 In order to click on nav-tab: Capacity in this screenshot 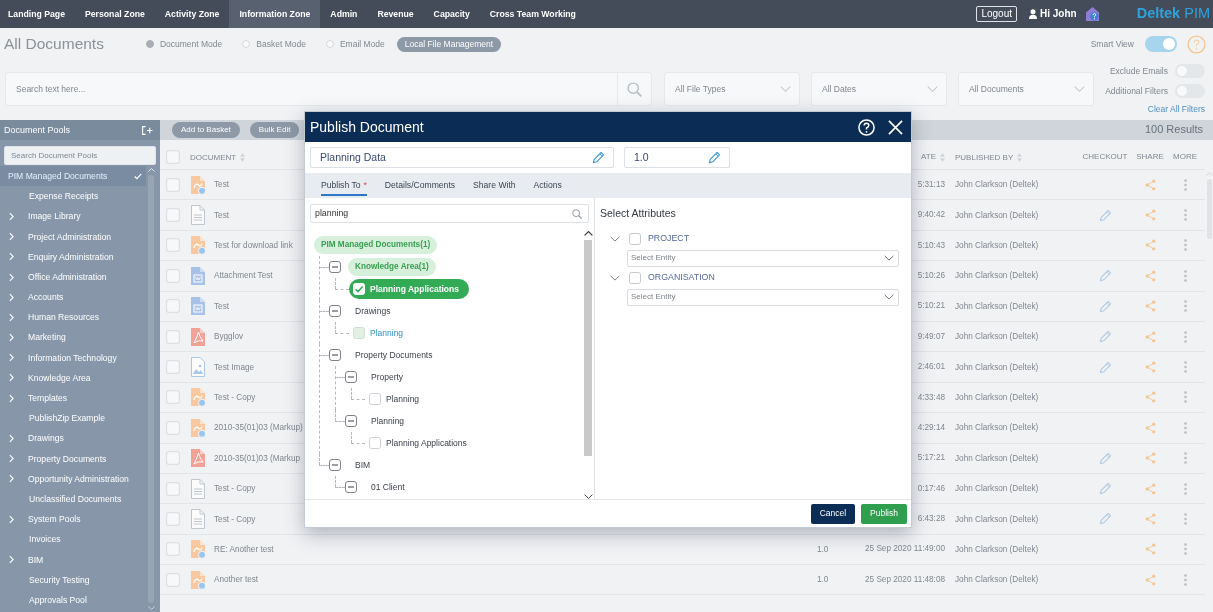, I will do `click(451, 14)`.